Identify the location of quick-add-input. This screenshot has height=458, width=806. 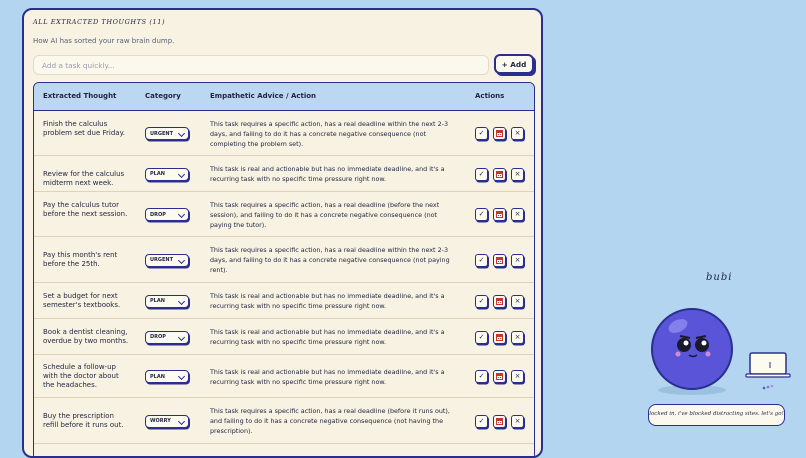
(261, 65).